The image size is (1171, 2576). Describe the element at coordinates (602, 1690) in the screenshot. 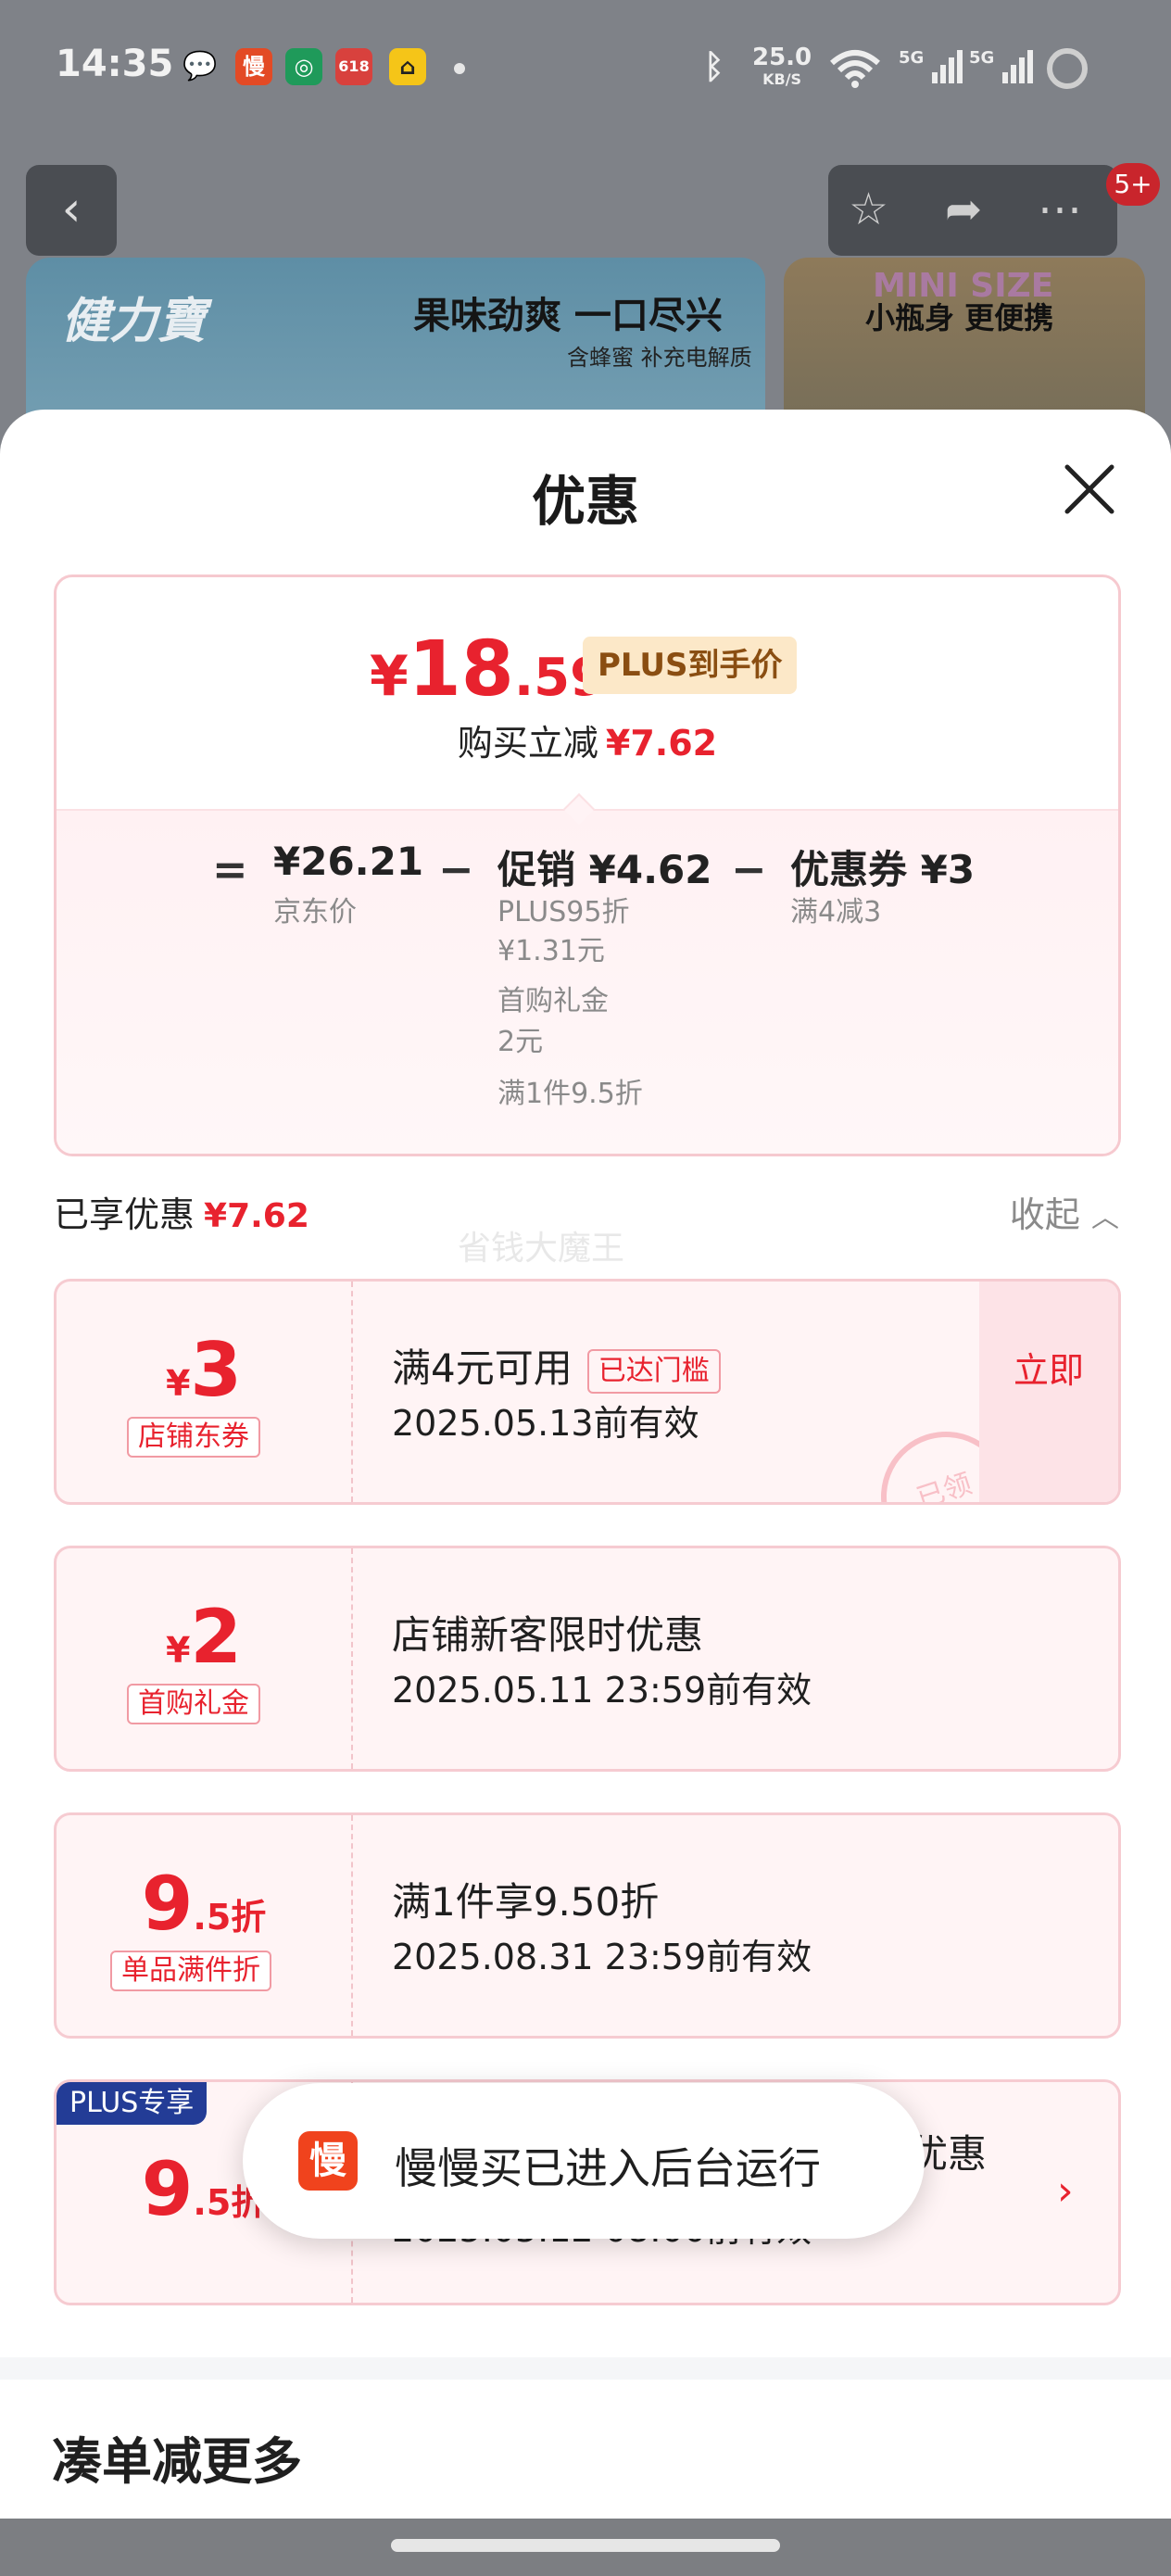

I see `coupon-expiry: 2025.05.11 23:59前有效` at that location.